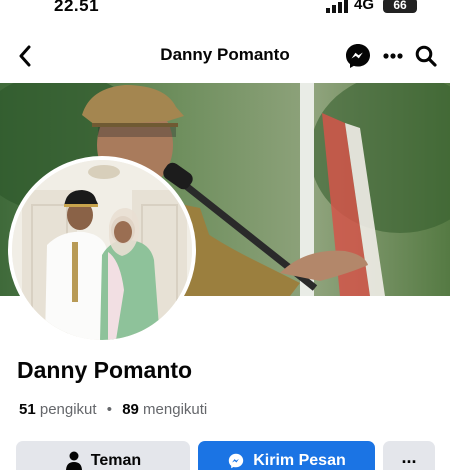 This screenshot has width=450, height=470. I want to click on search-button, so click(426, 56).